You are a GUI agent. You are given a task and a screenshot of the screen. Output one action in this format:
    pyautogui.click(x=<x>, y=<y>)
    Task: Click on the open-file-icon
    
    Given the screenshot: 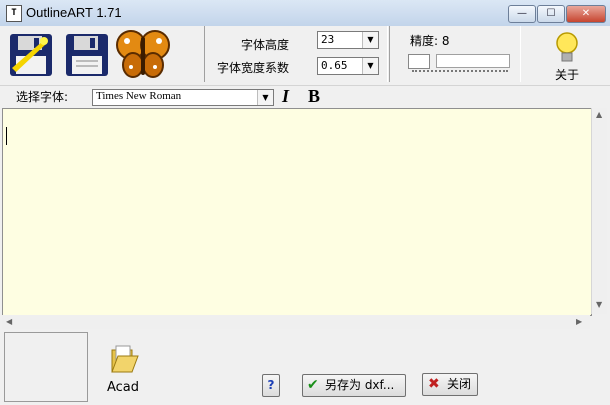 What is the action you would take?
    pyautogui.click(x=87, y=55)
    